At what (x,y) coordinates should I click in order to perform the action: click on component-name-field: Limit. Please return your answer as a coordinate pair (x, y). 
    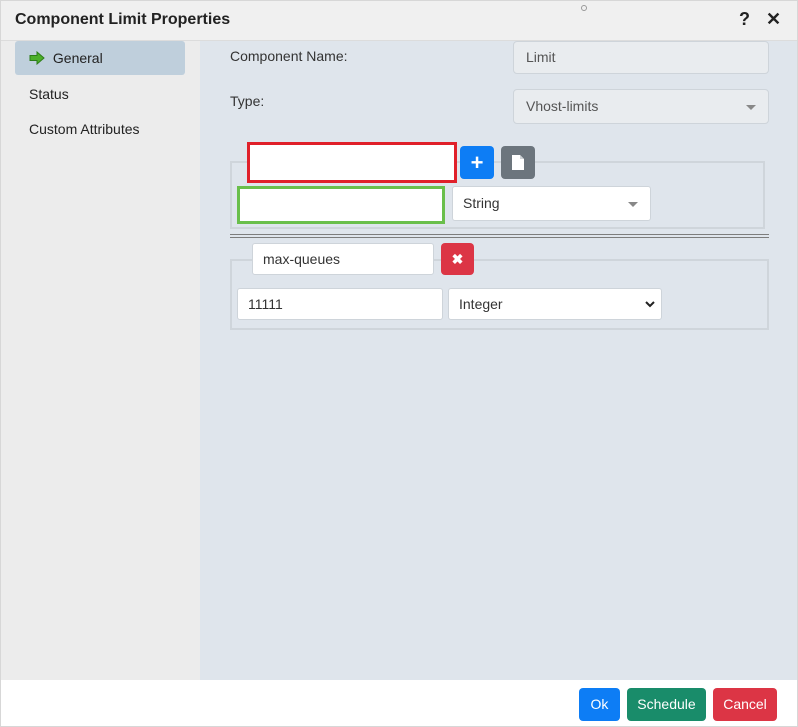
    Looking at the image, I should click on (641, 57).